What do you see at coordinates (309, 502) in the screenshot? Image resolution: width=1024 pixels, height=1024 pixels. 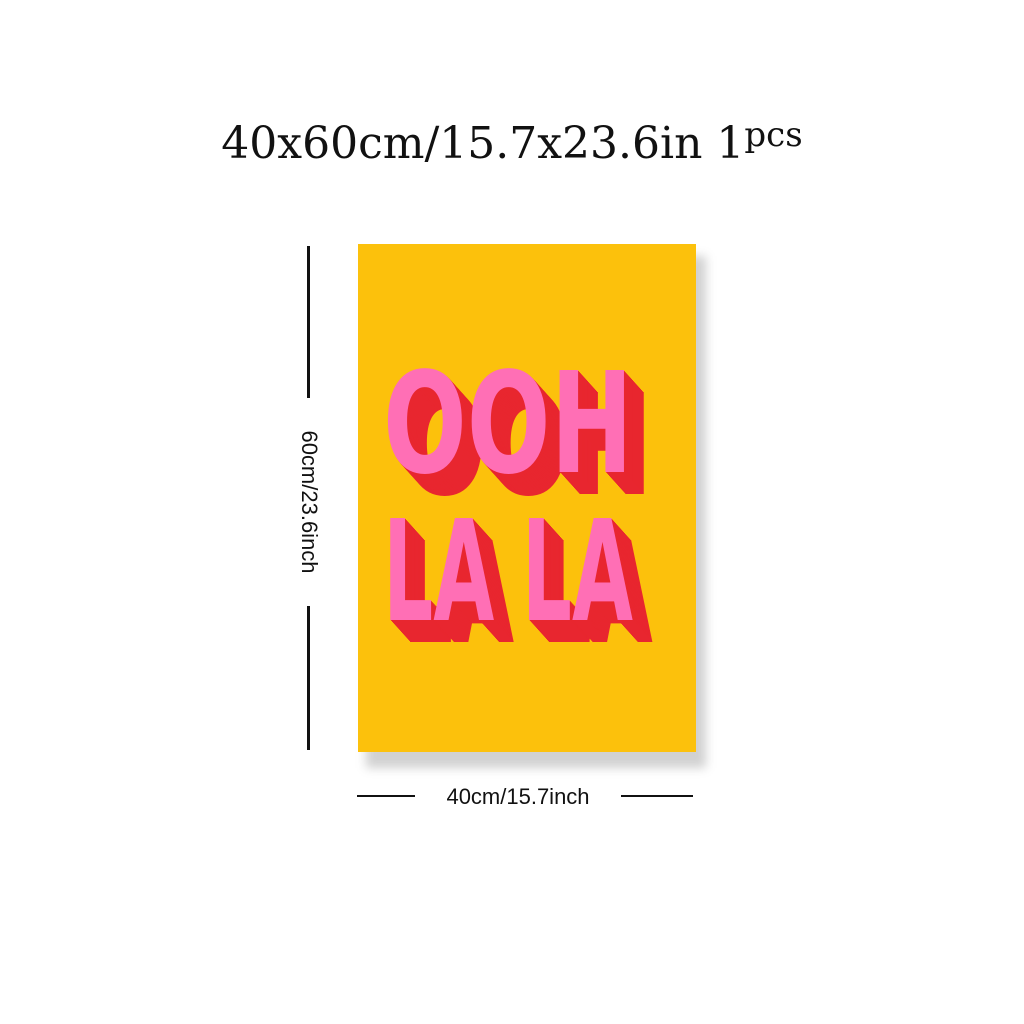 I see `height-label: 60cm/23.6inch` at bounding box center [309, 502].